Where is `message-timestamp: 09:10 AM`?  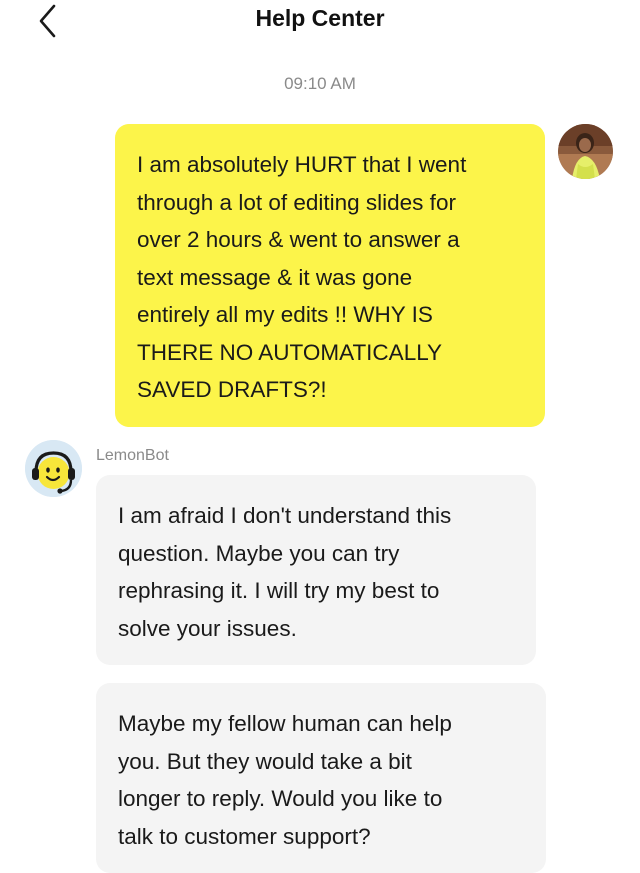
message-timestamp: 09:10 AM is located at coordinates (320, 83).